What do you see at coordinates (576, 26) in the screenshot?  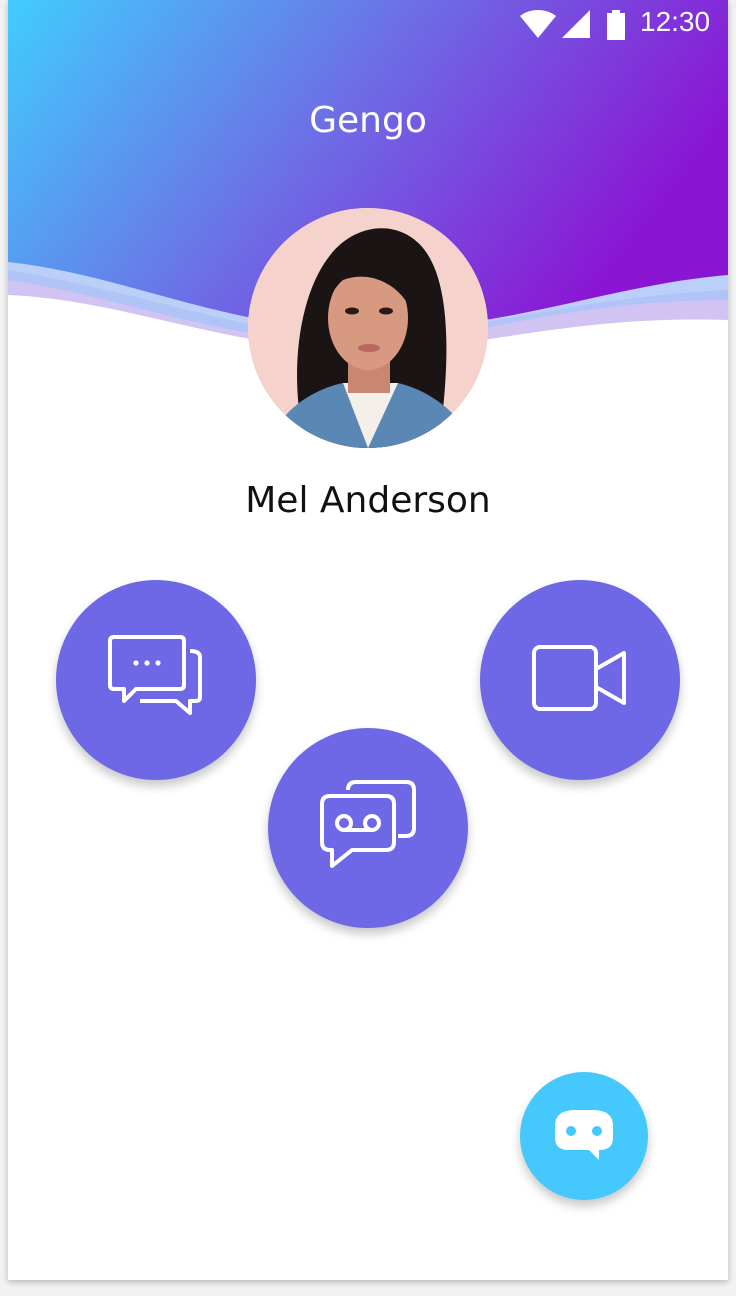 I see `signal-icon` at bounding box center [576, 26].